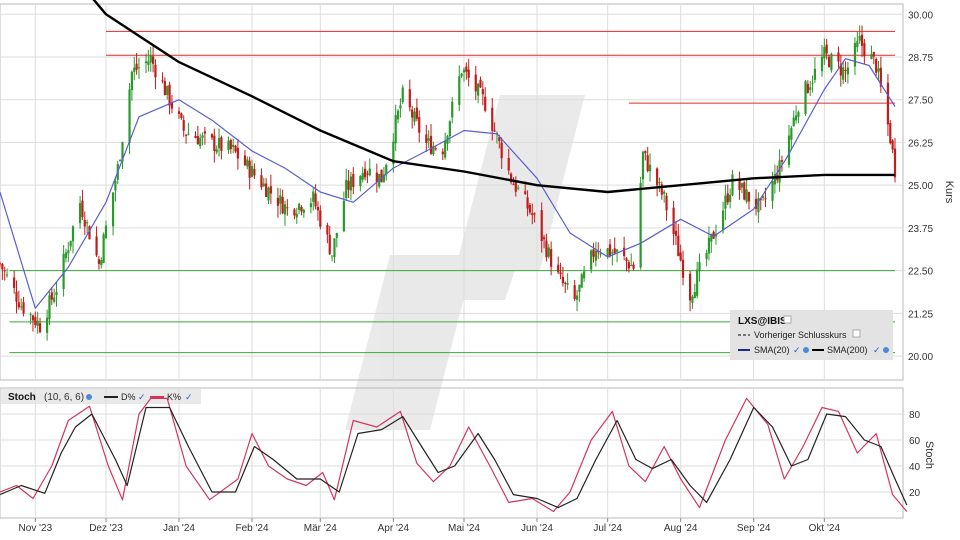  What do you see at coordinates (856, 333) in the screenshot?
I see `legend-prev-close-box` at bounding box center [856, 333].